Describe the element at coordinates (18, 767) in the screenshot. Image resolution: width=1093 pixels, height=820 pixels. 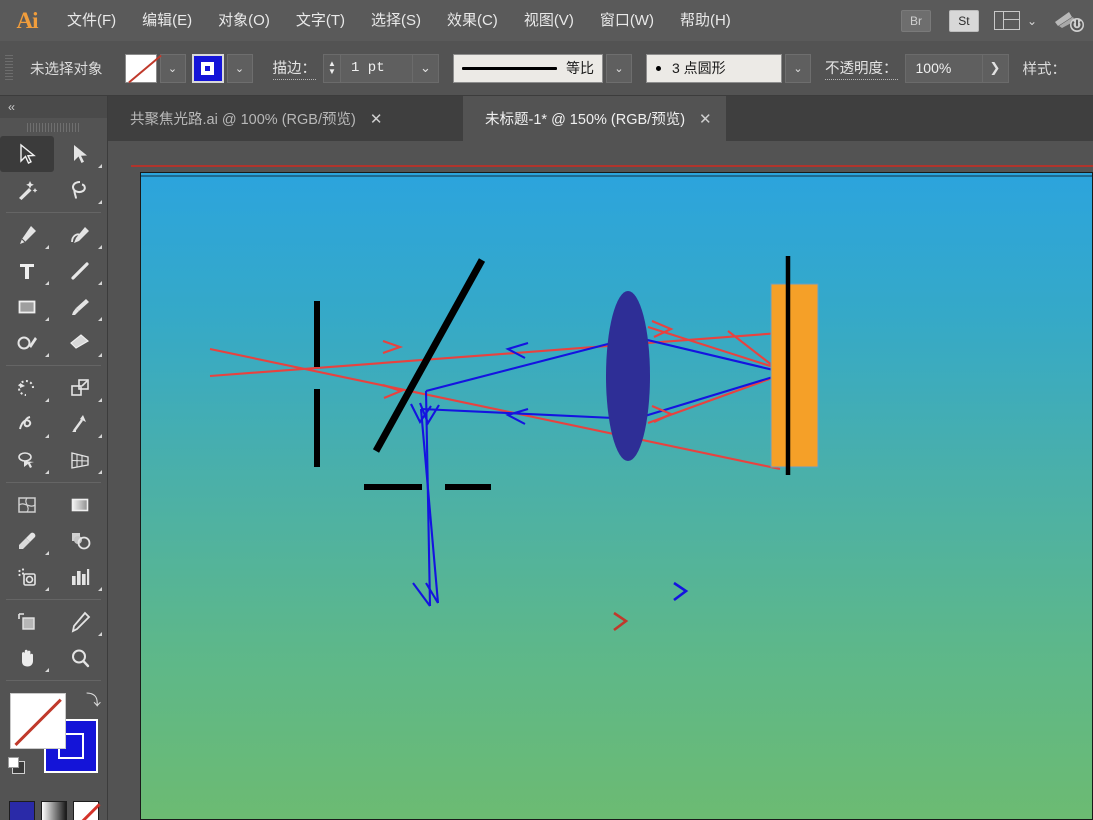
I see `default-fill-stroke-icon` at that location.